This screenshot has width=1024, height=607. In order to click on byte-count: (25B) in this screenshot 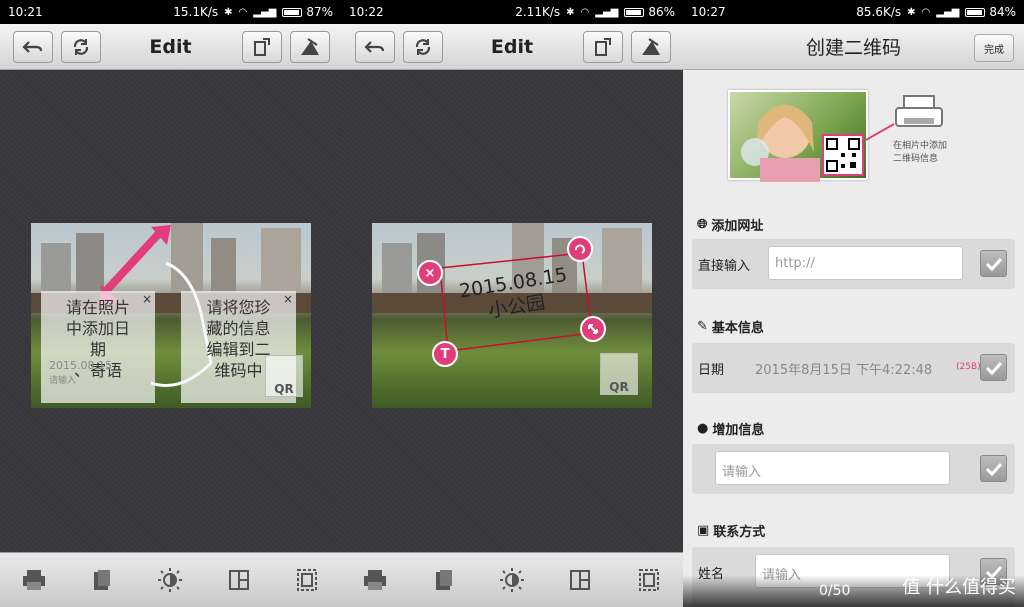, I will do `click(968, 367)`.